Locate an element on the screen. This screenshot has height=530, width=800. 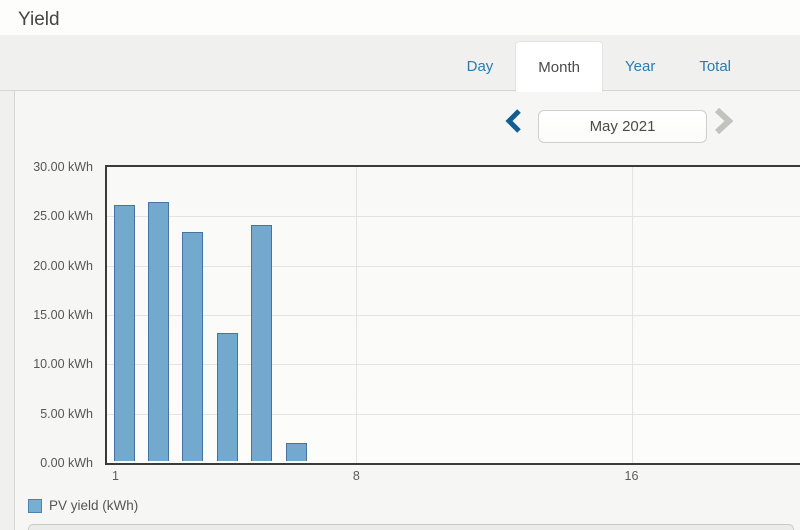
tab-total: Total is located at coordinates (715, 66).